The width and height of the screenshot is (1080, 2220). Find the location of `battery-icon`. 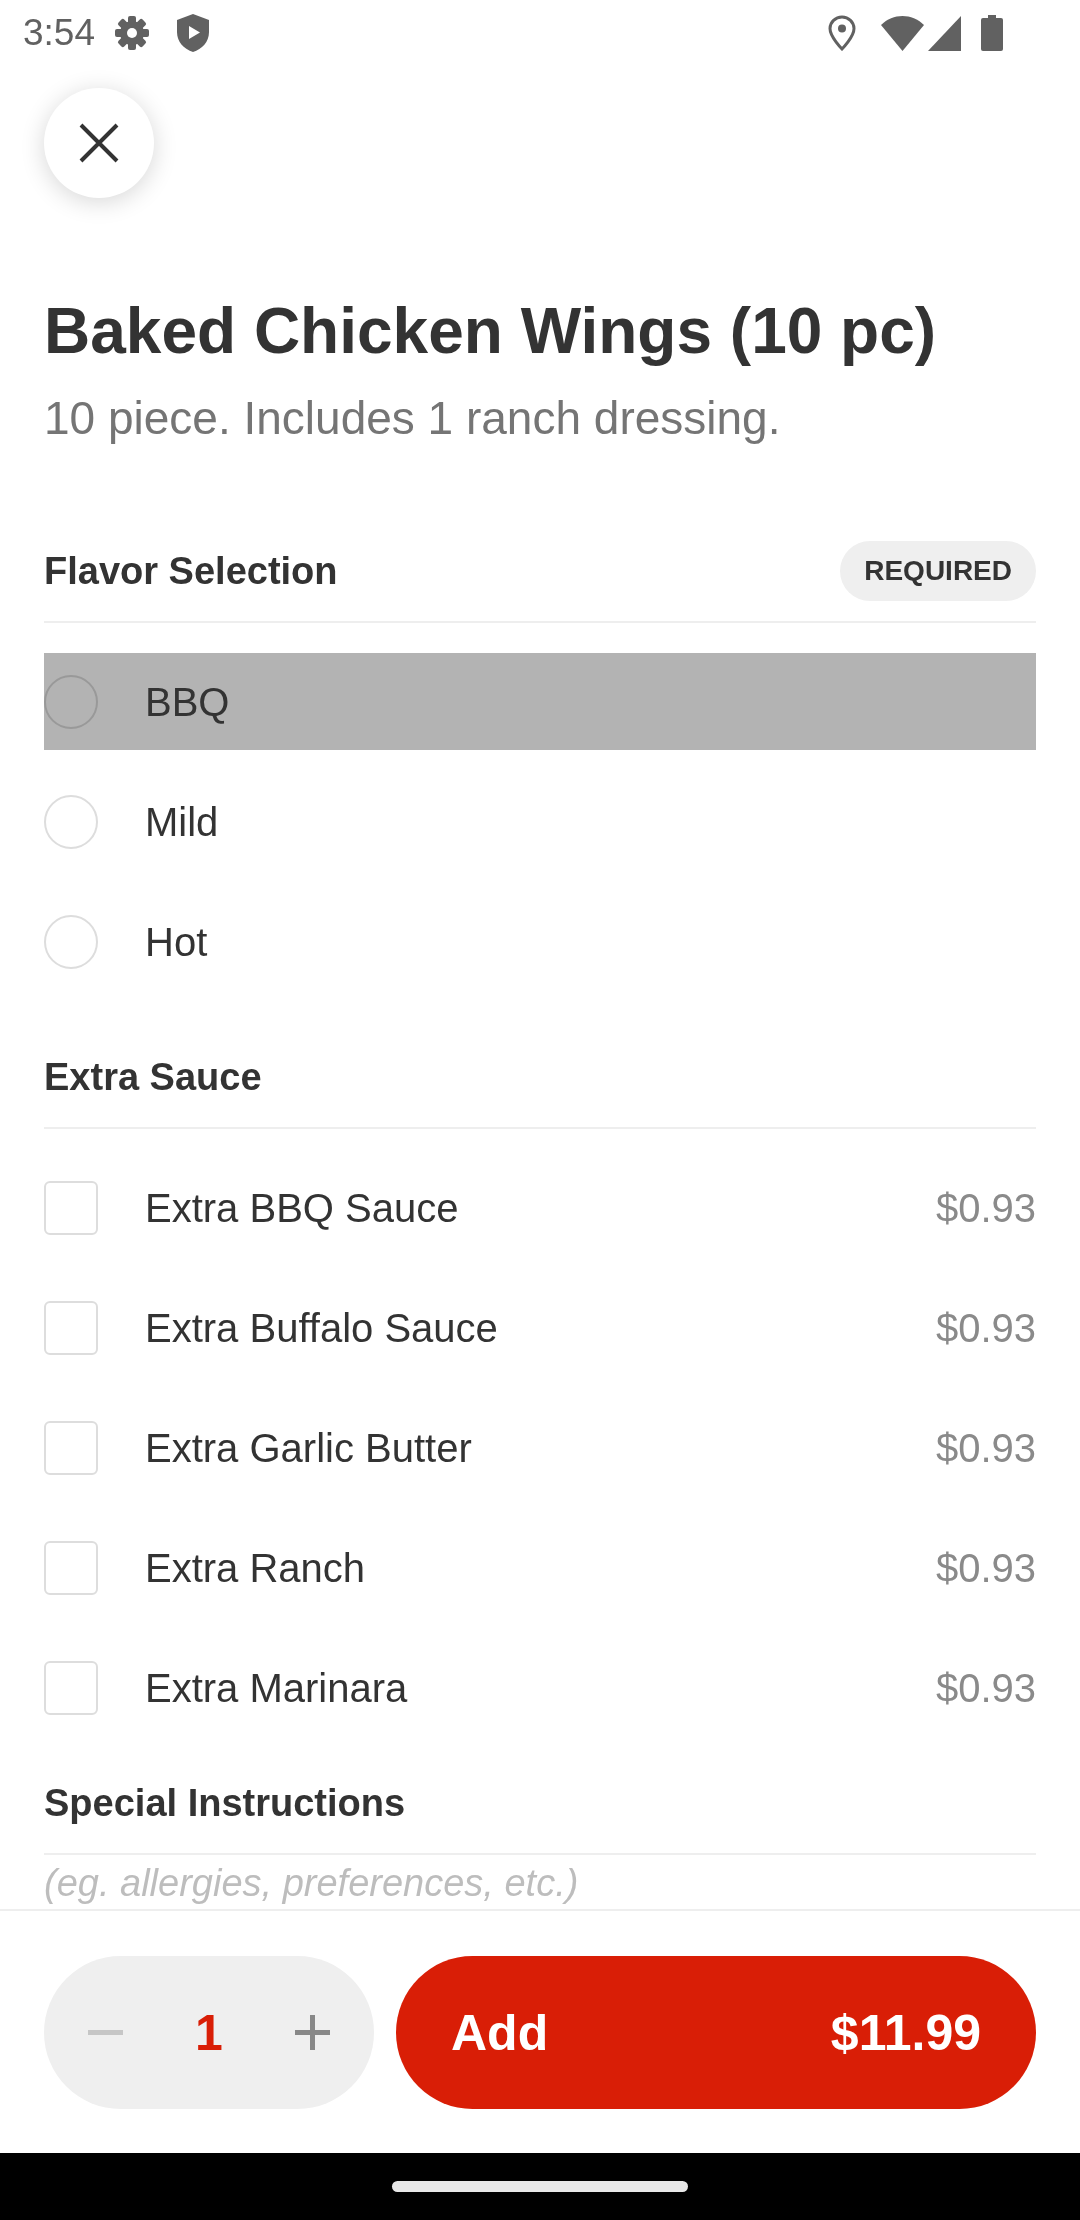

battery-icon is located at coordinates (992, 33).